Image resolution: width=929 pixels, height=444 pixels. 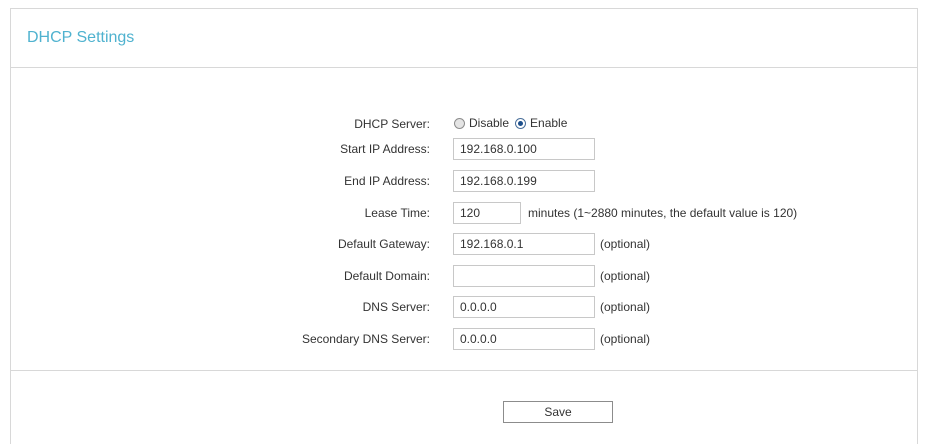 I want to click on title-divider, so click(x=464, y=67).